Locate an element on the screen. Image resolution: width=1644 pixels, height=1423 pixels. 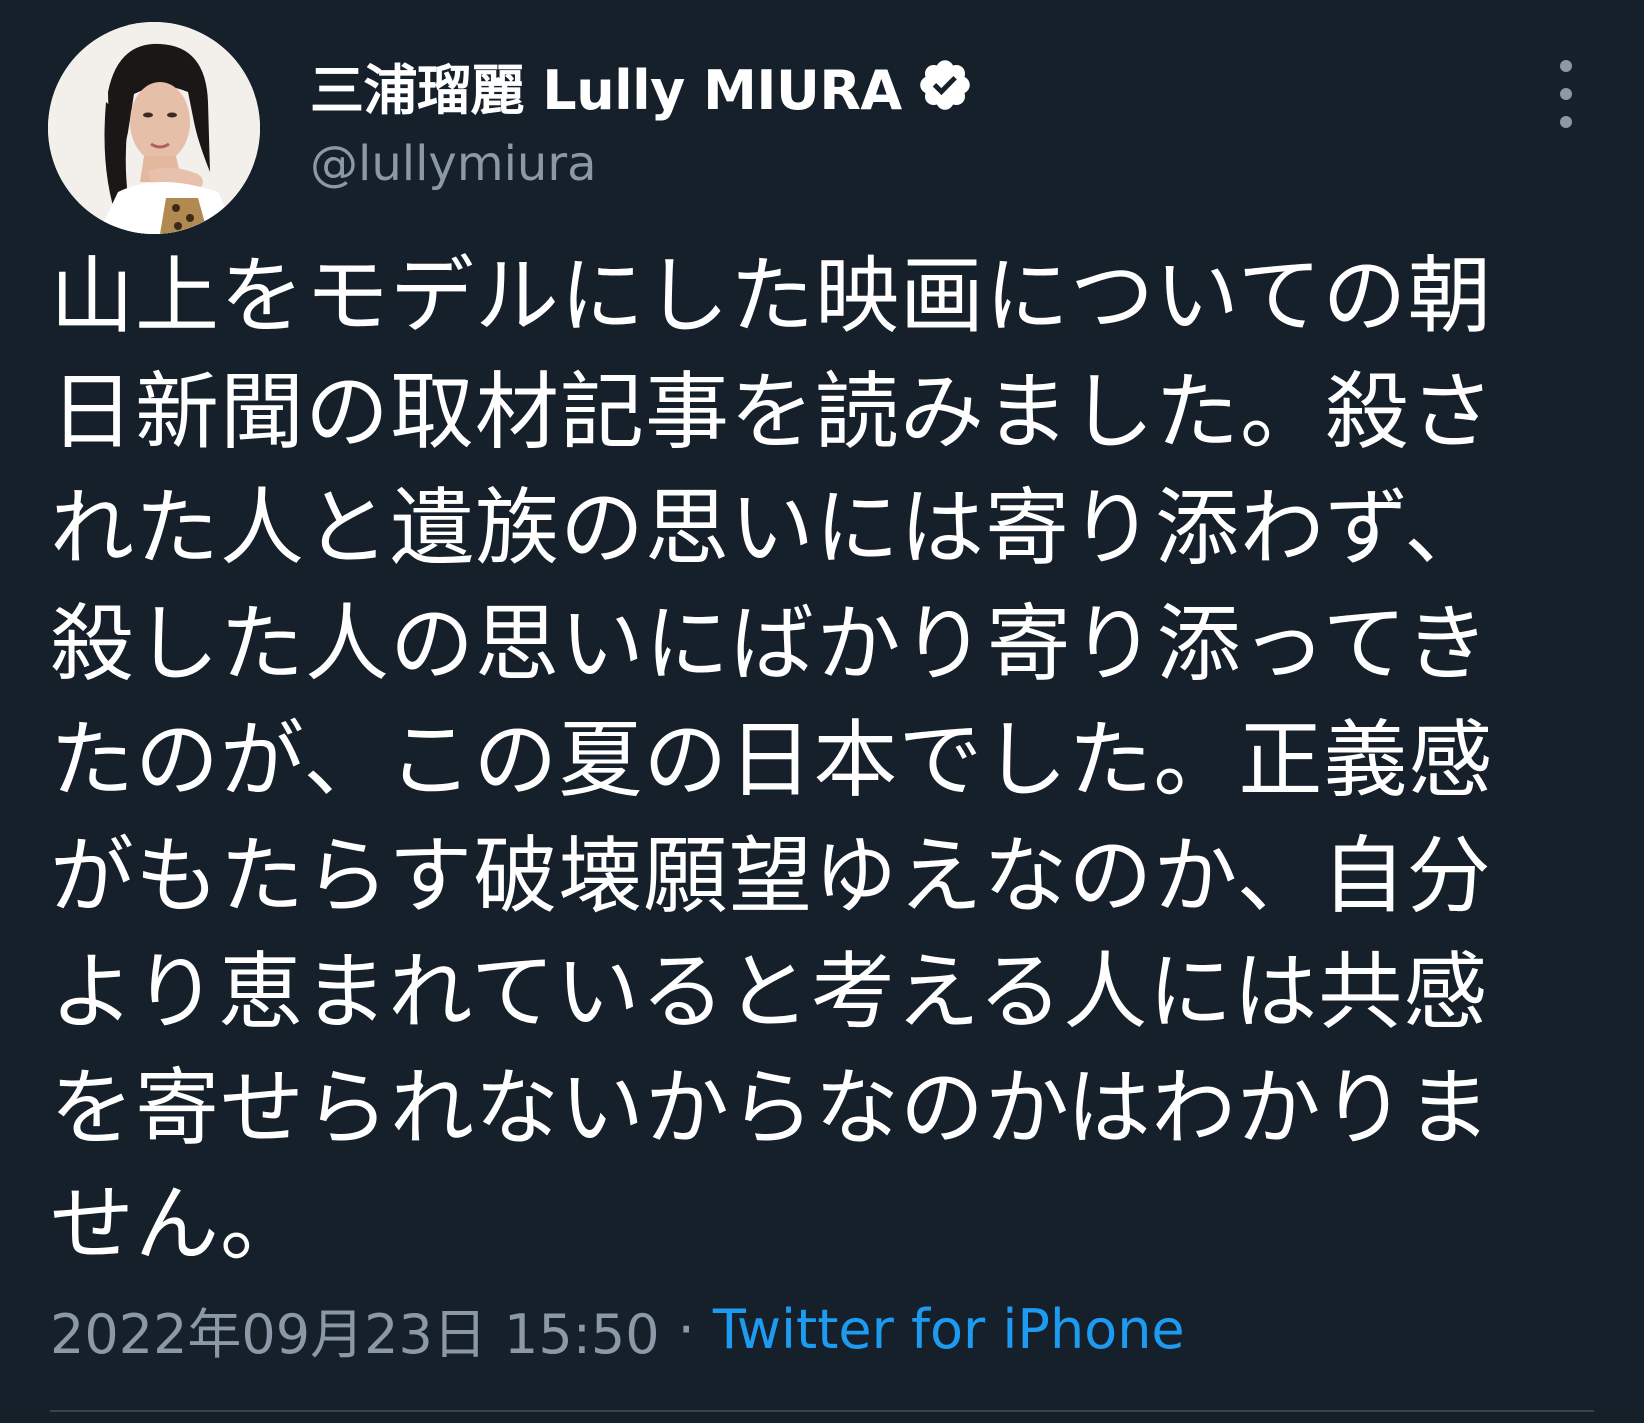
divider is located at coordinates (822, 1411).